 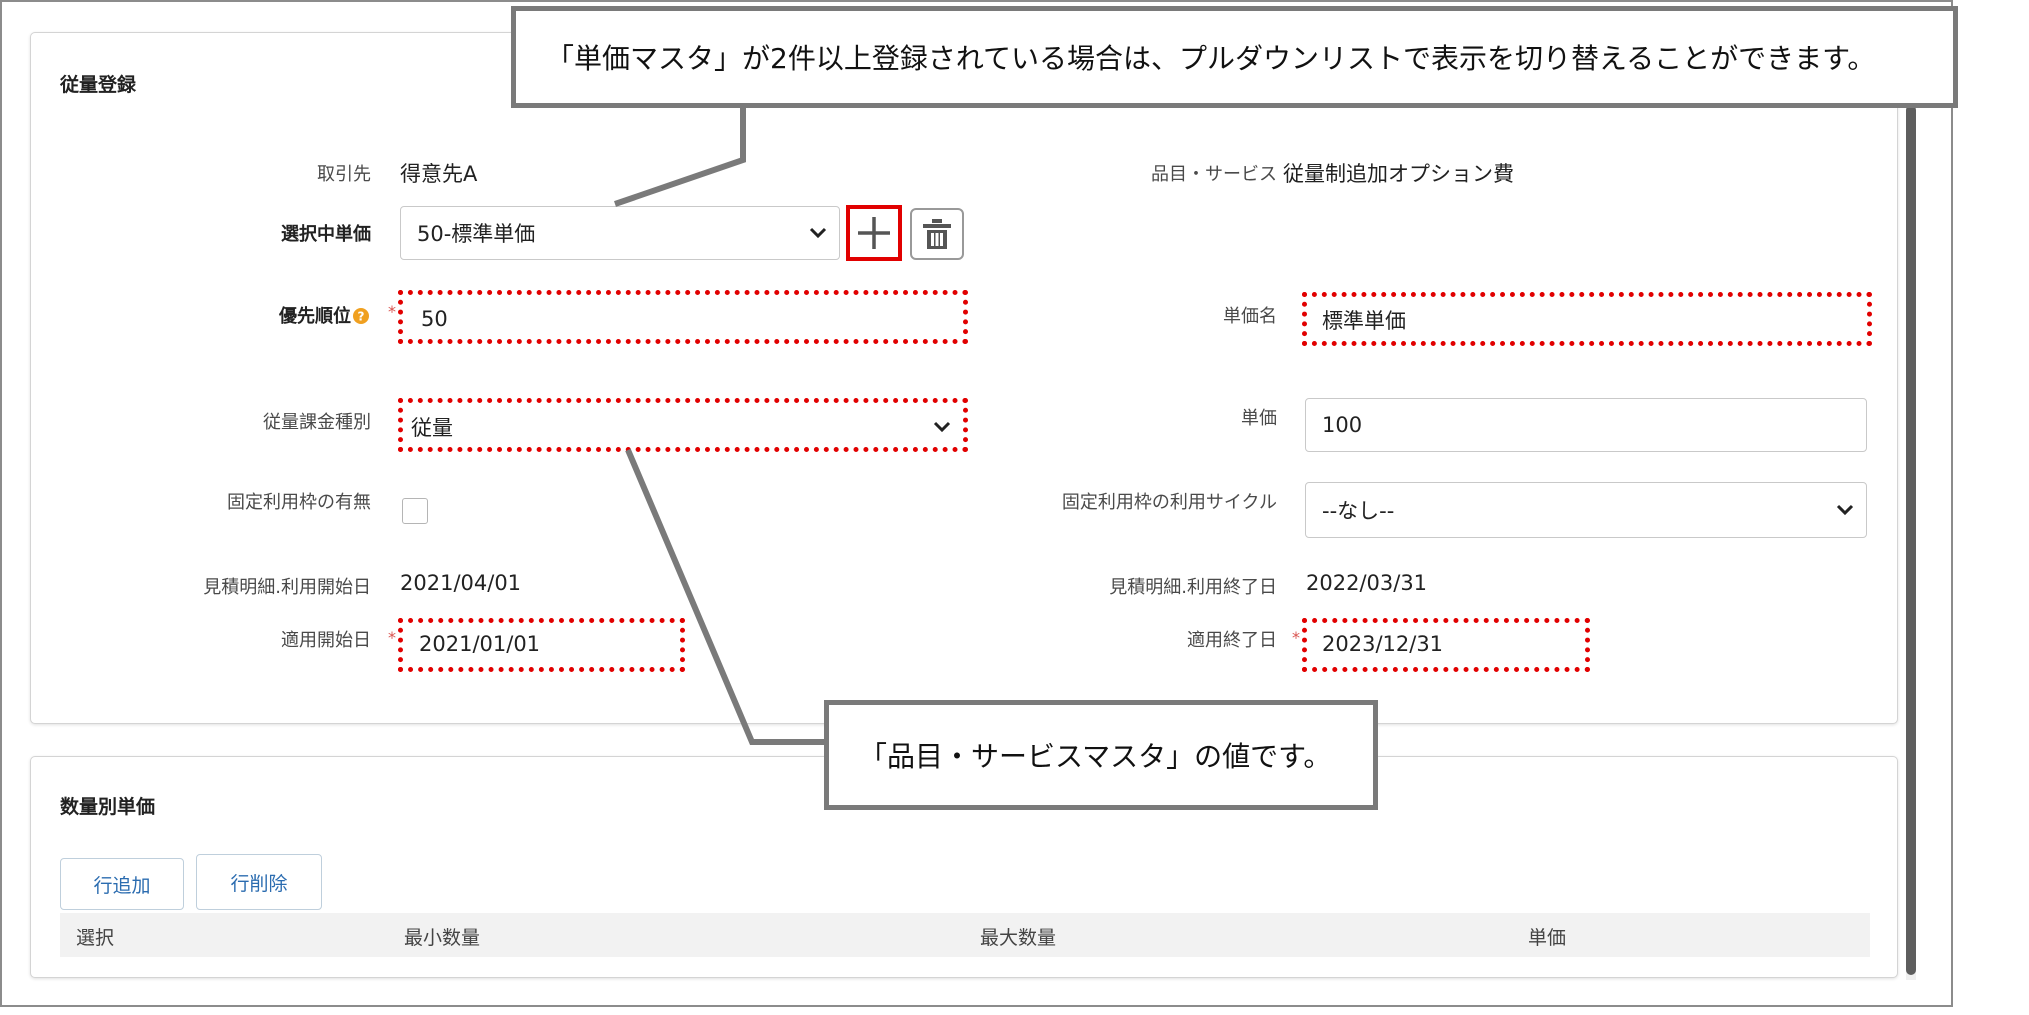 I want to click on priority-input: 50, so click(x=683, y=319).